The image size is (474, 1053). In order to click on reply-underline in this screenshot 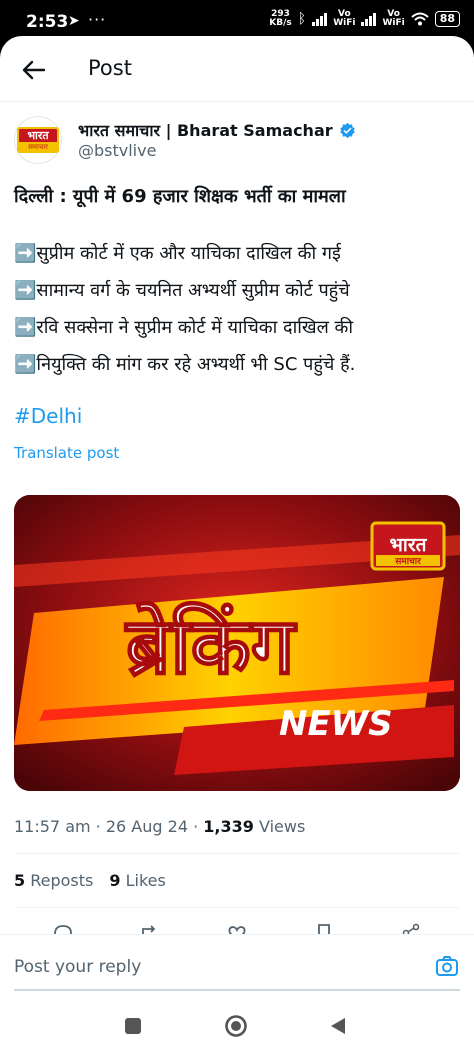, I will do `click(237, 990)`.